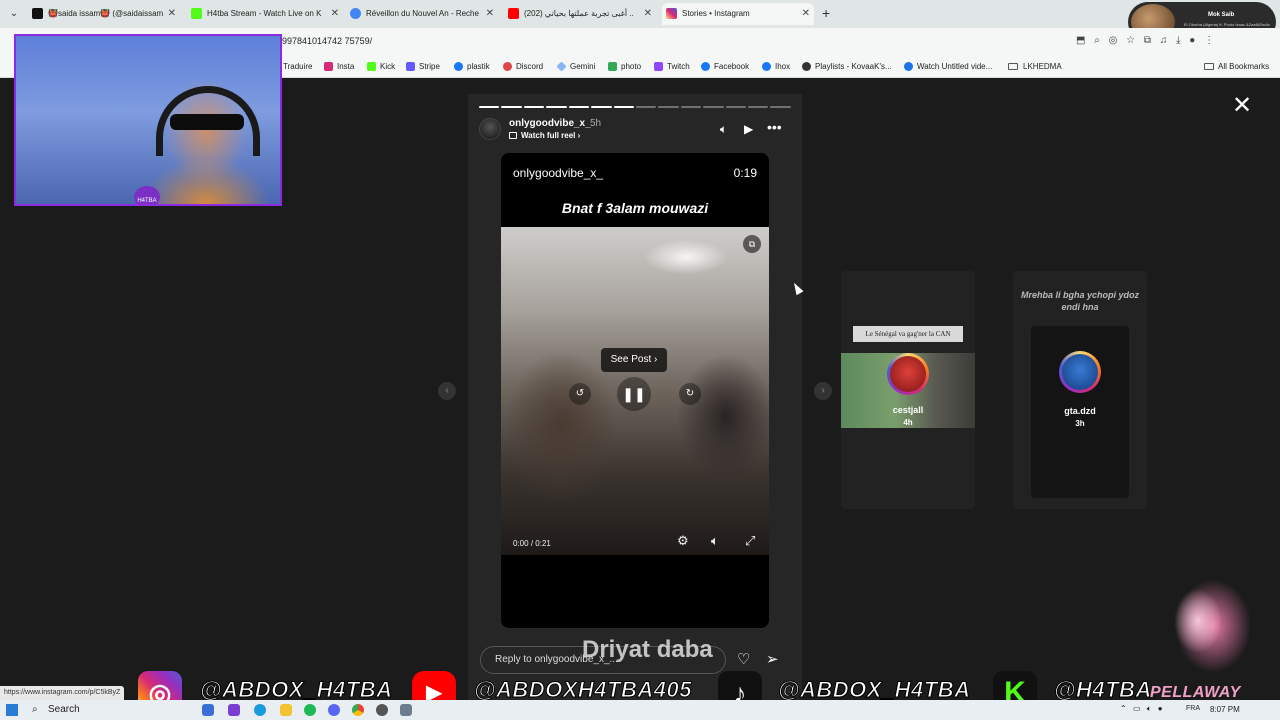  I want to click on bookmark-twitch: Twitch, so click(672, 66).